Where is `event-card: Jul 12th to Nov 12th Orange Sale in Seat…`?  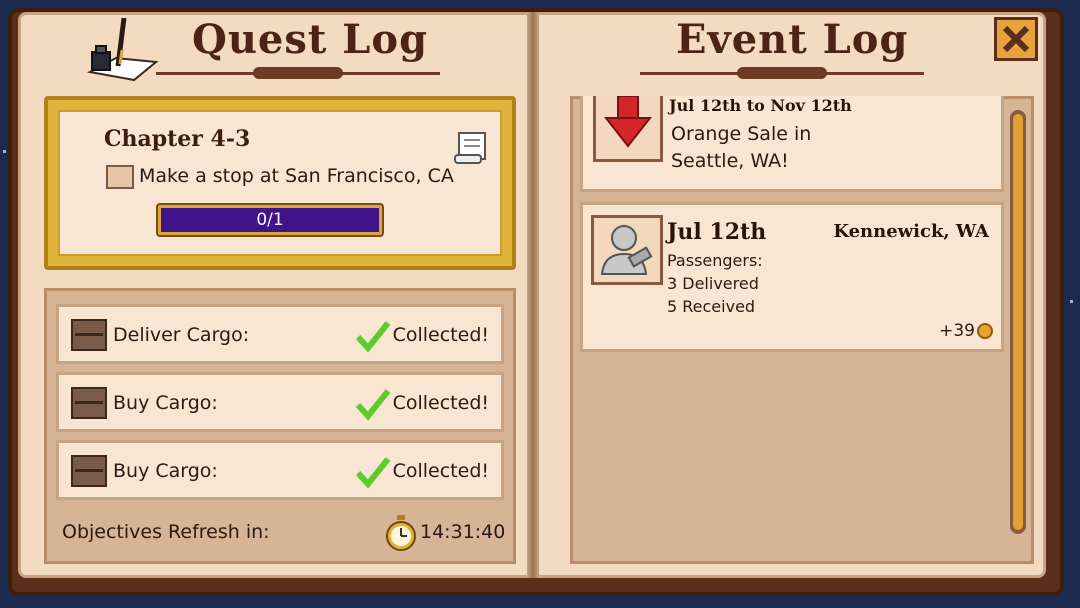
event-card: Jul 12th to Nov 12th Orange Sale in Seat… is located at coordinates (792, 143).